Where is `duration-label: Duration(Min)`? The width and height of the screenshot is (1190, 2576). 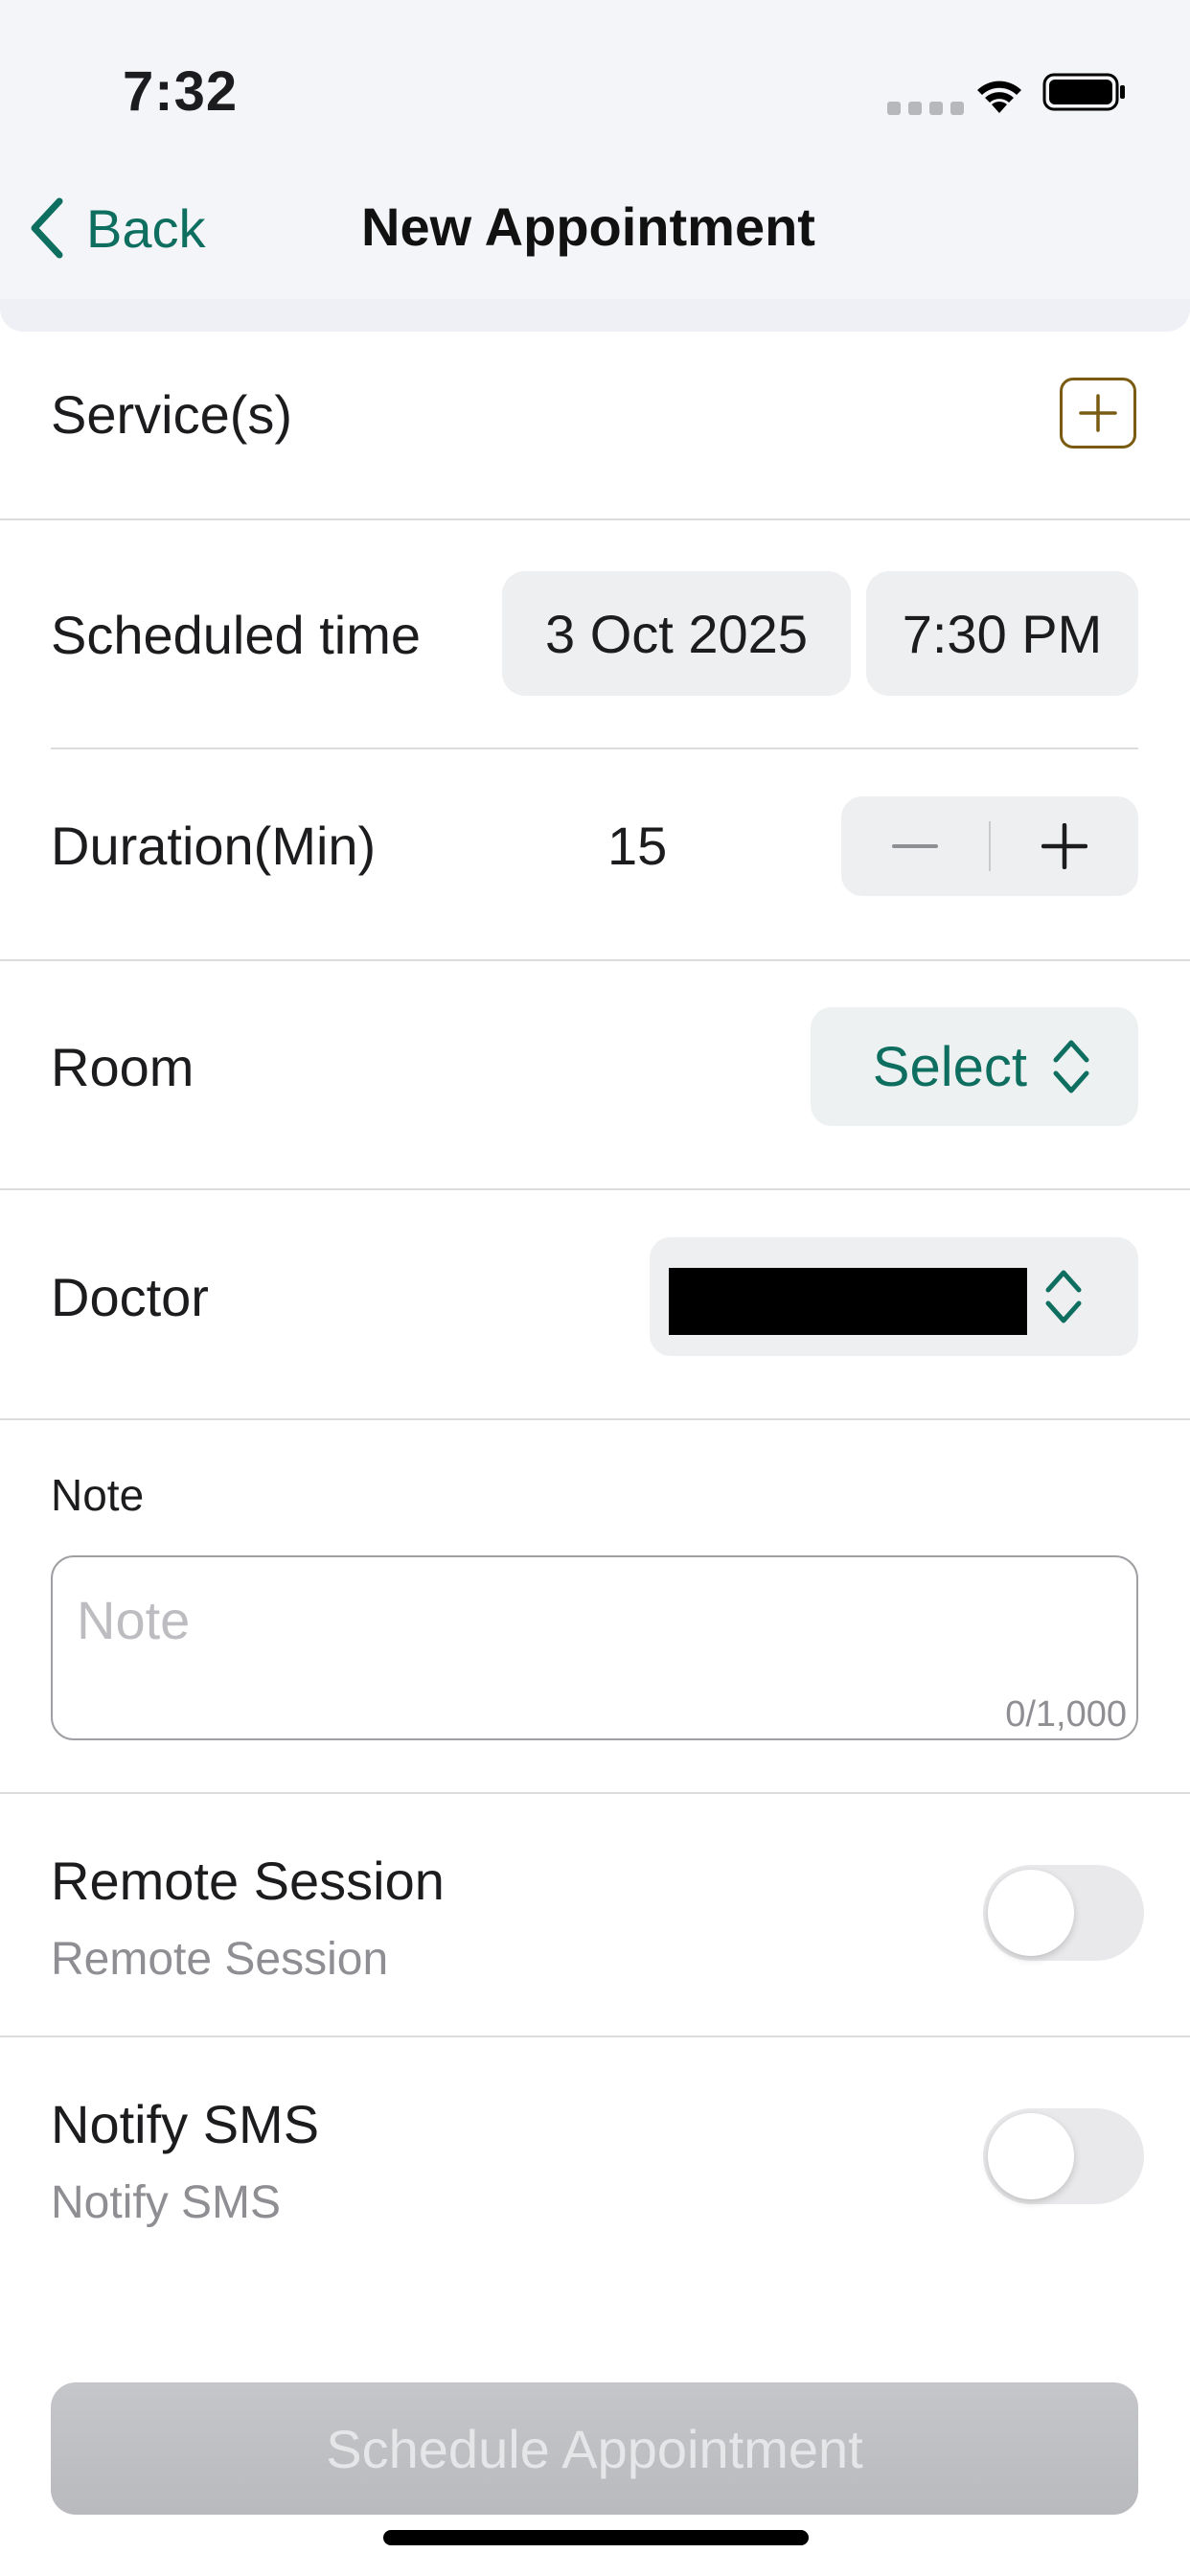
duration-label: Duration(Min) is located at coordinates (214, 846).